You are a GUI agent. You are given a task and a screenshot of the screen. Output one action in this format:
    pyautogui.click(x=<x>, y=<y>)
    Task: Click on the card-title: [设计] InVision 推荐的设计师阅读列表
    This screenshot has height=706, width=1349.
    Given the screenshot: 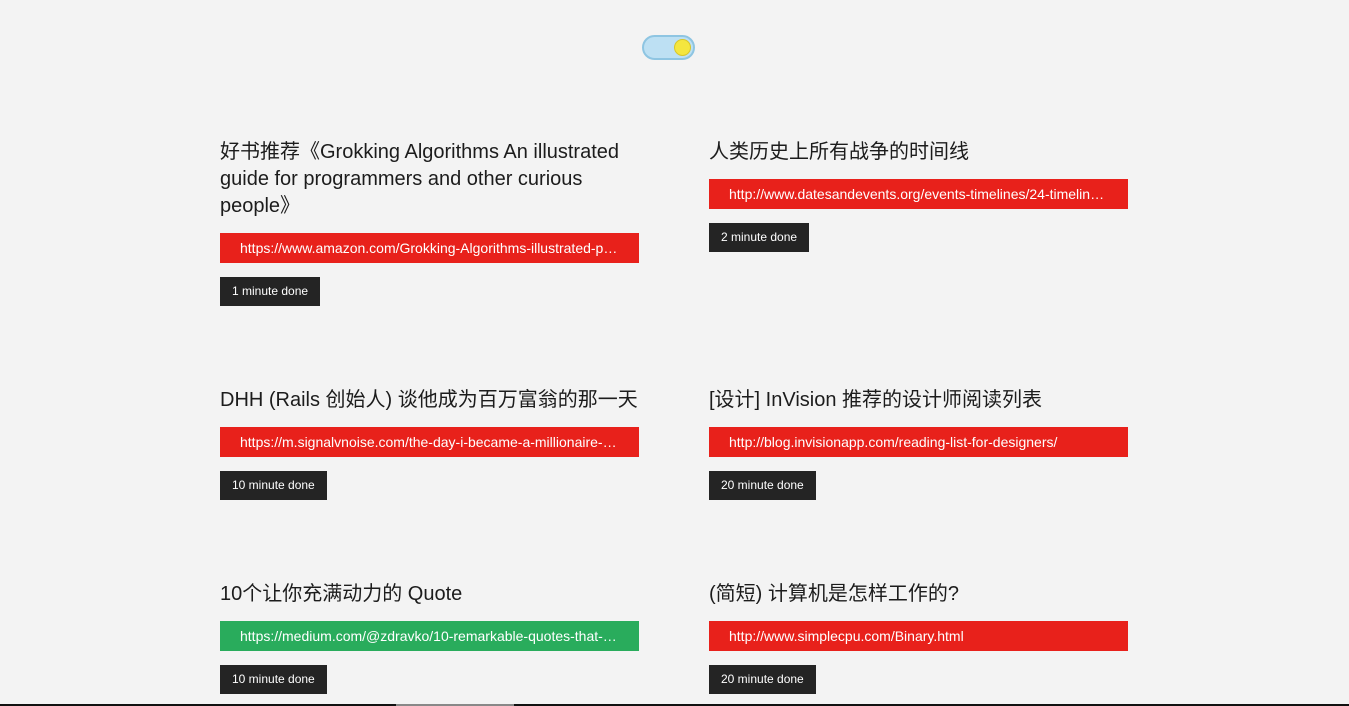 What is the action you would take?
    pyautogui.click(x=876, y=400)
    